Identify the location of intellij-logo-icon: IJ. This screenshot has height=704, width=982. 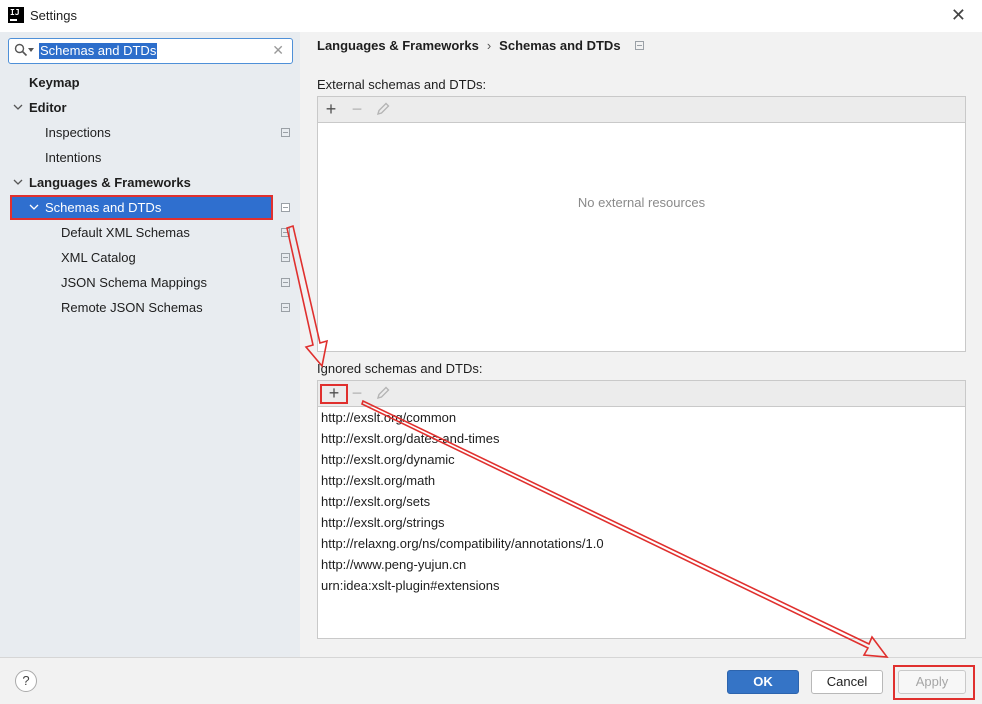
(16, 15).